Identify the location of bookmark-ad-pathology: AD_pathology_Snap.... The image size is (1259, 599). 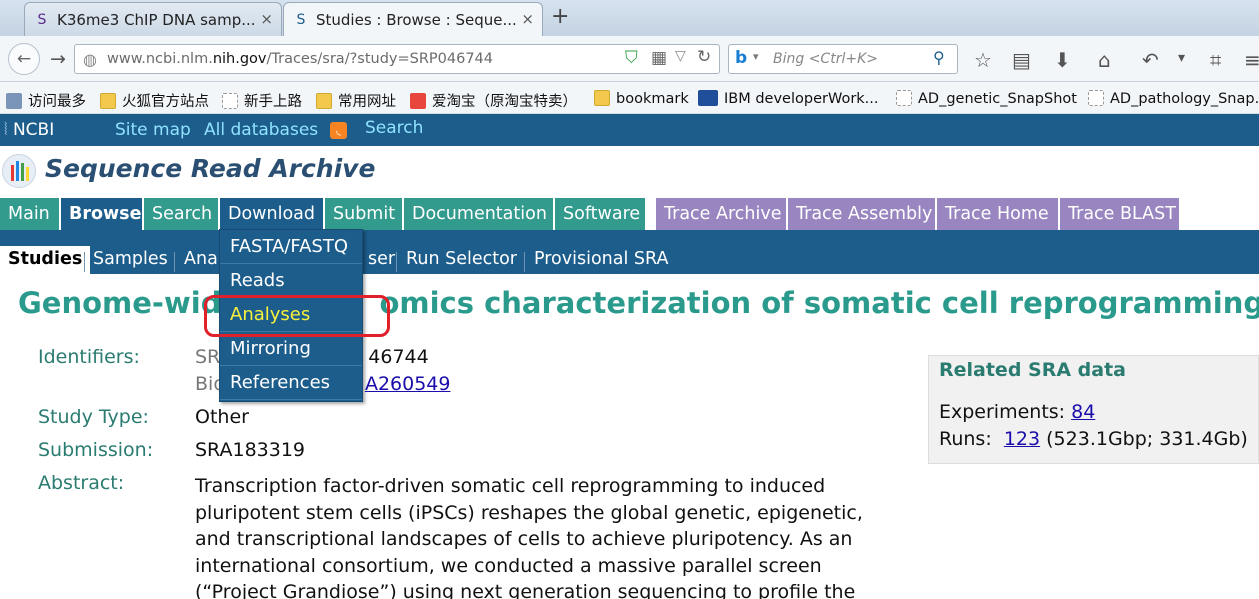
(1173, 98).